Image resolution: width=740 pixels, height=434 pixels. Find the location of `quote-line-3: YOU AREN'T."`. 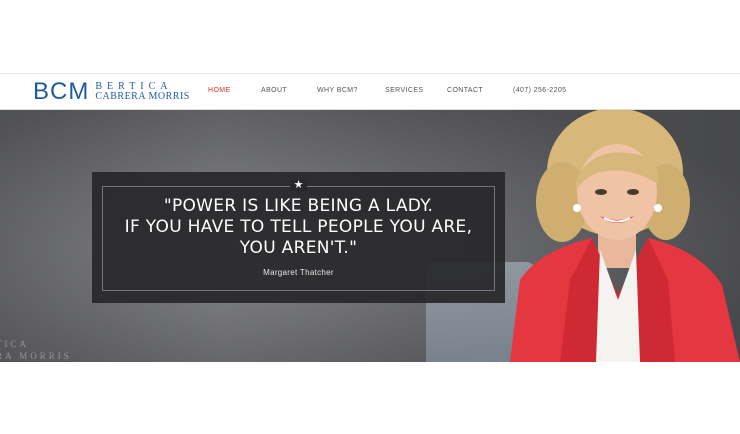

quote-line-3: YOU AREN'T." is located at coordinates (298, 248).